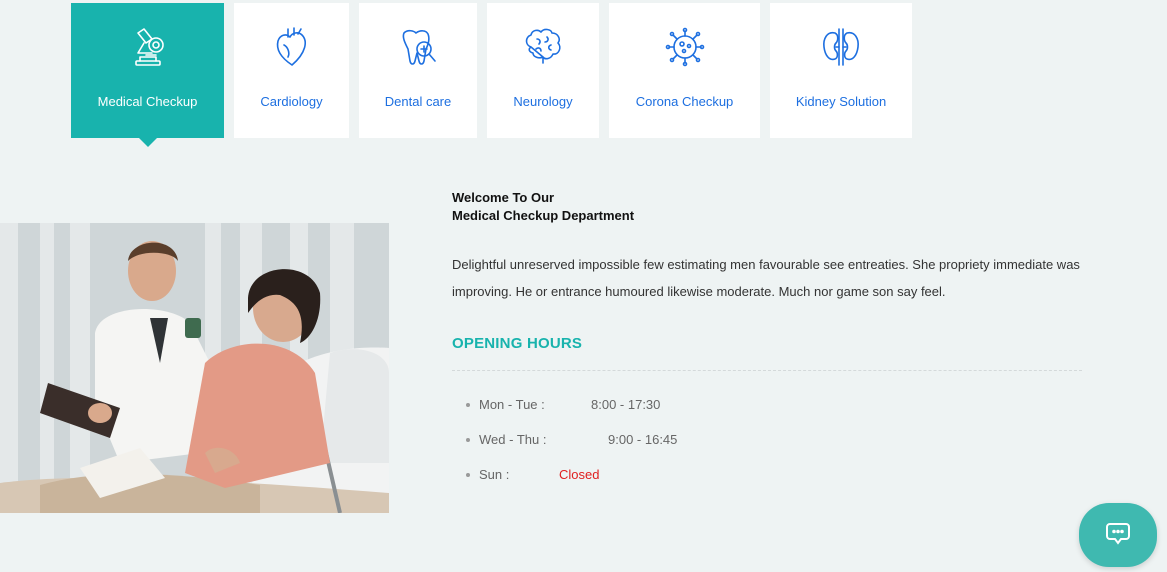  Describe the element at coordinates (767, 370) in the screenshot. I see `divider` at that location.